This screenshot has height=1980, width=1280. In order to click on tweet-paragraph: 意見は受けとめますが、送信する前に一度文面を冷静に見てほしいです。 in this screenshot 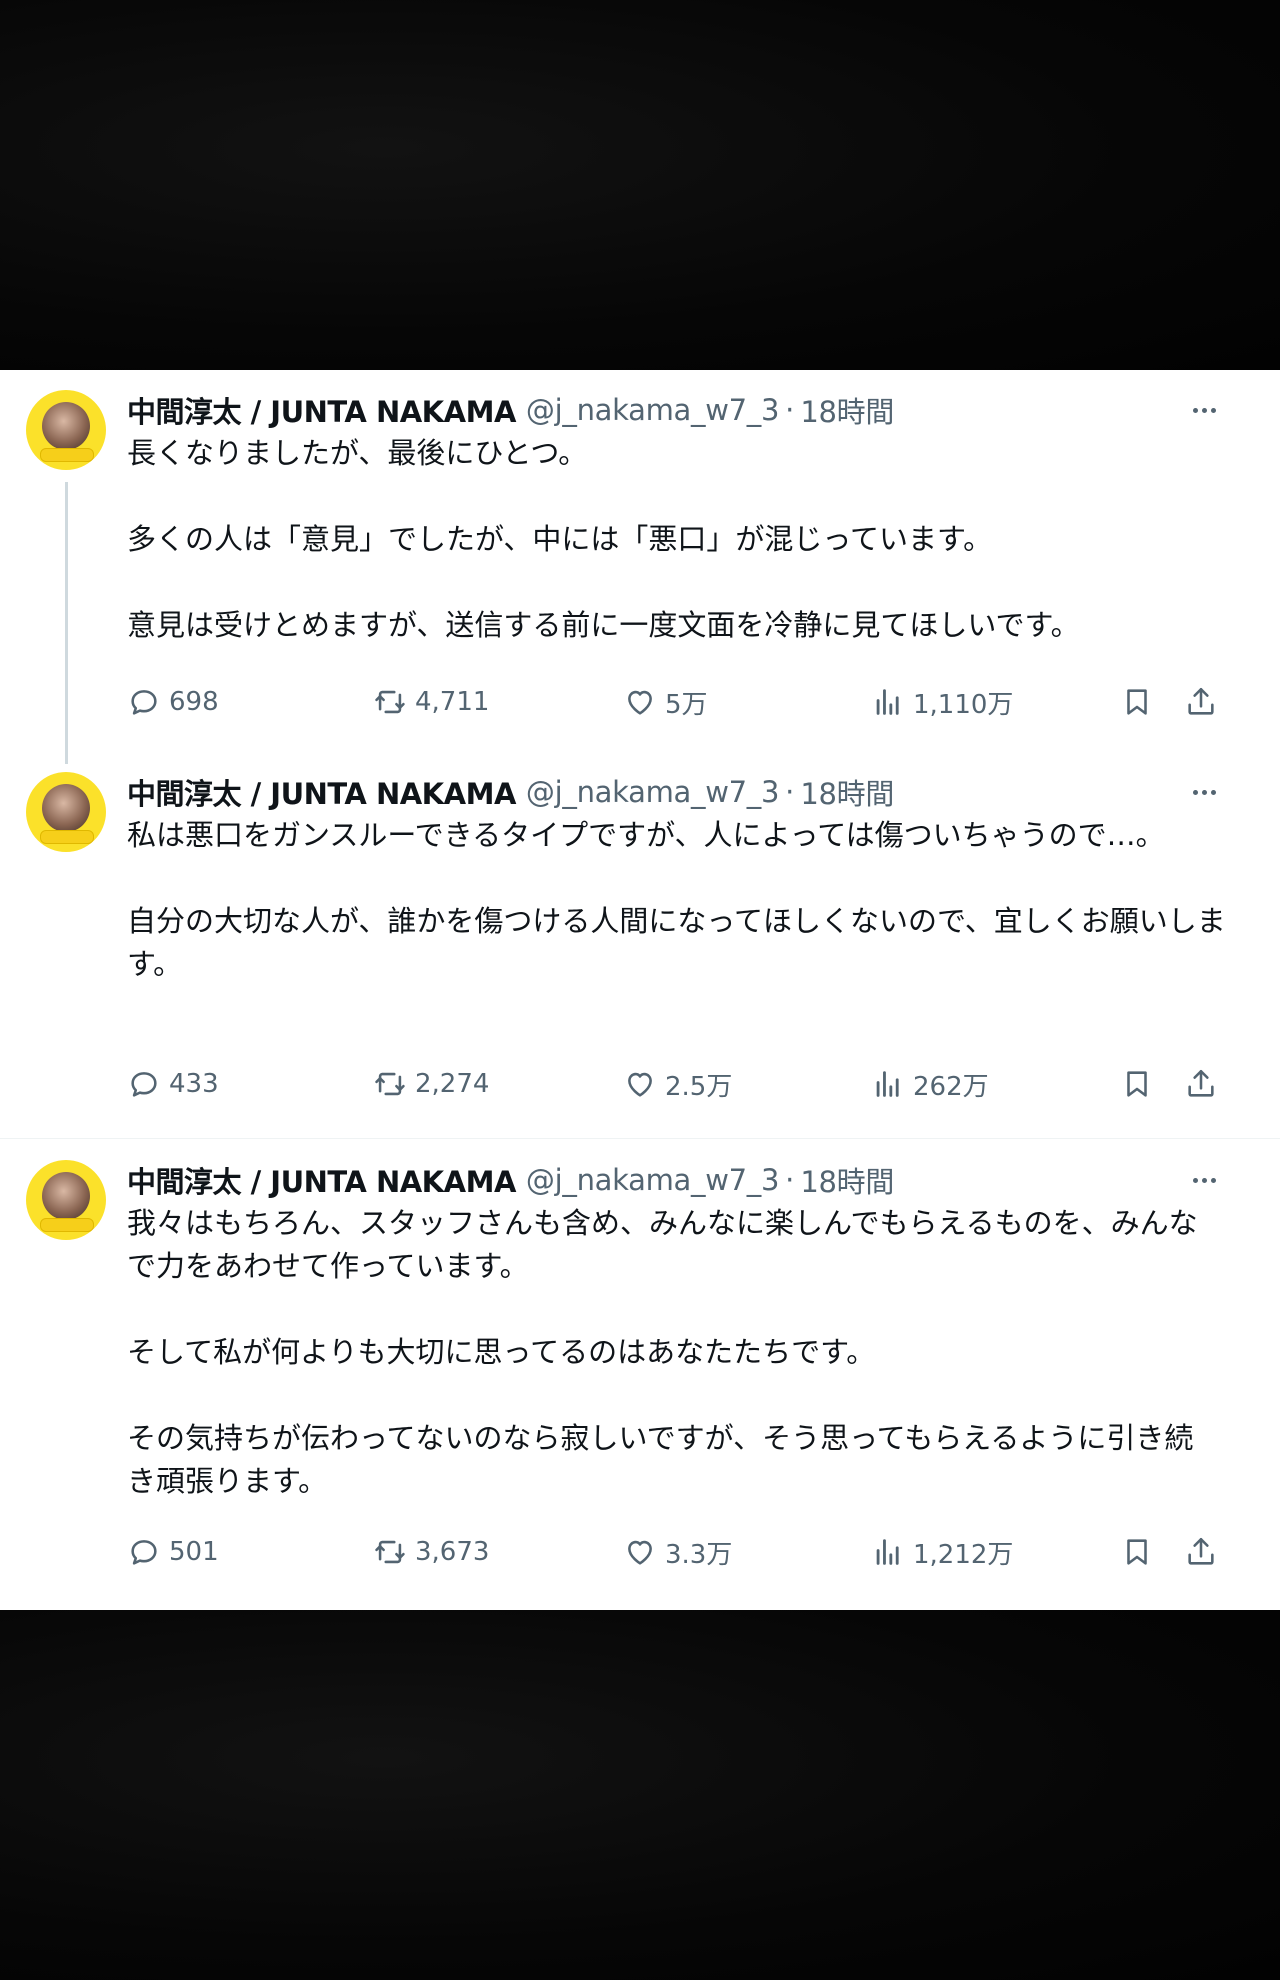, I will do `click(603, 625)`.